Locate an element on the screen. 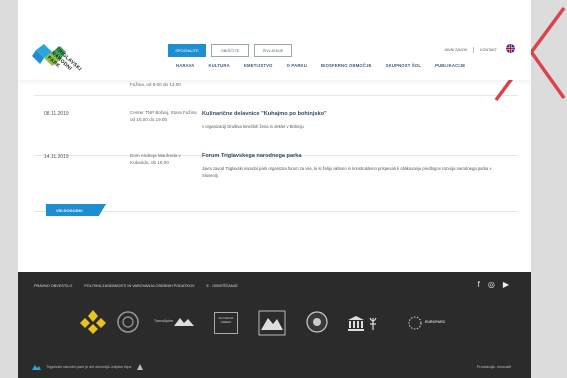 Image resolution: width=567 pixels, height=378 pixels. partner-logo-transalpine: TransAlpine is located at coordinates (176, 322).